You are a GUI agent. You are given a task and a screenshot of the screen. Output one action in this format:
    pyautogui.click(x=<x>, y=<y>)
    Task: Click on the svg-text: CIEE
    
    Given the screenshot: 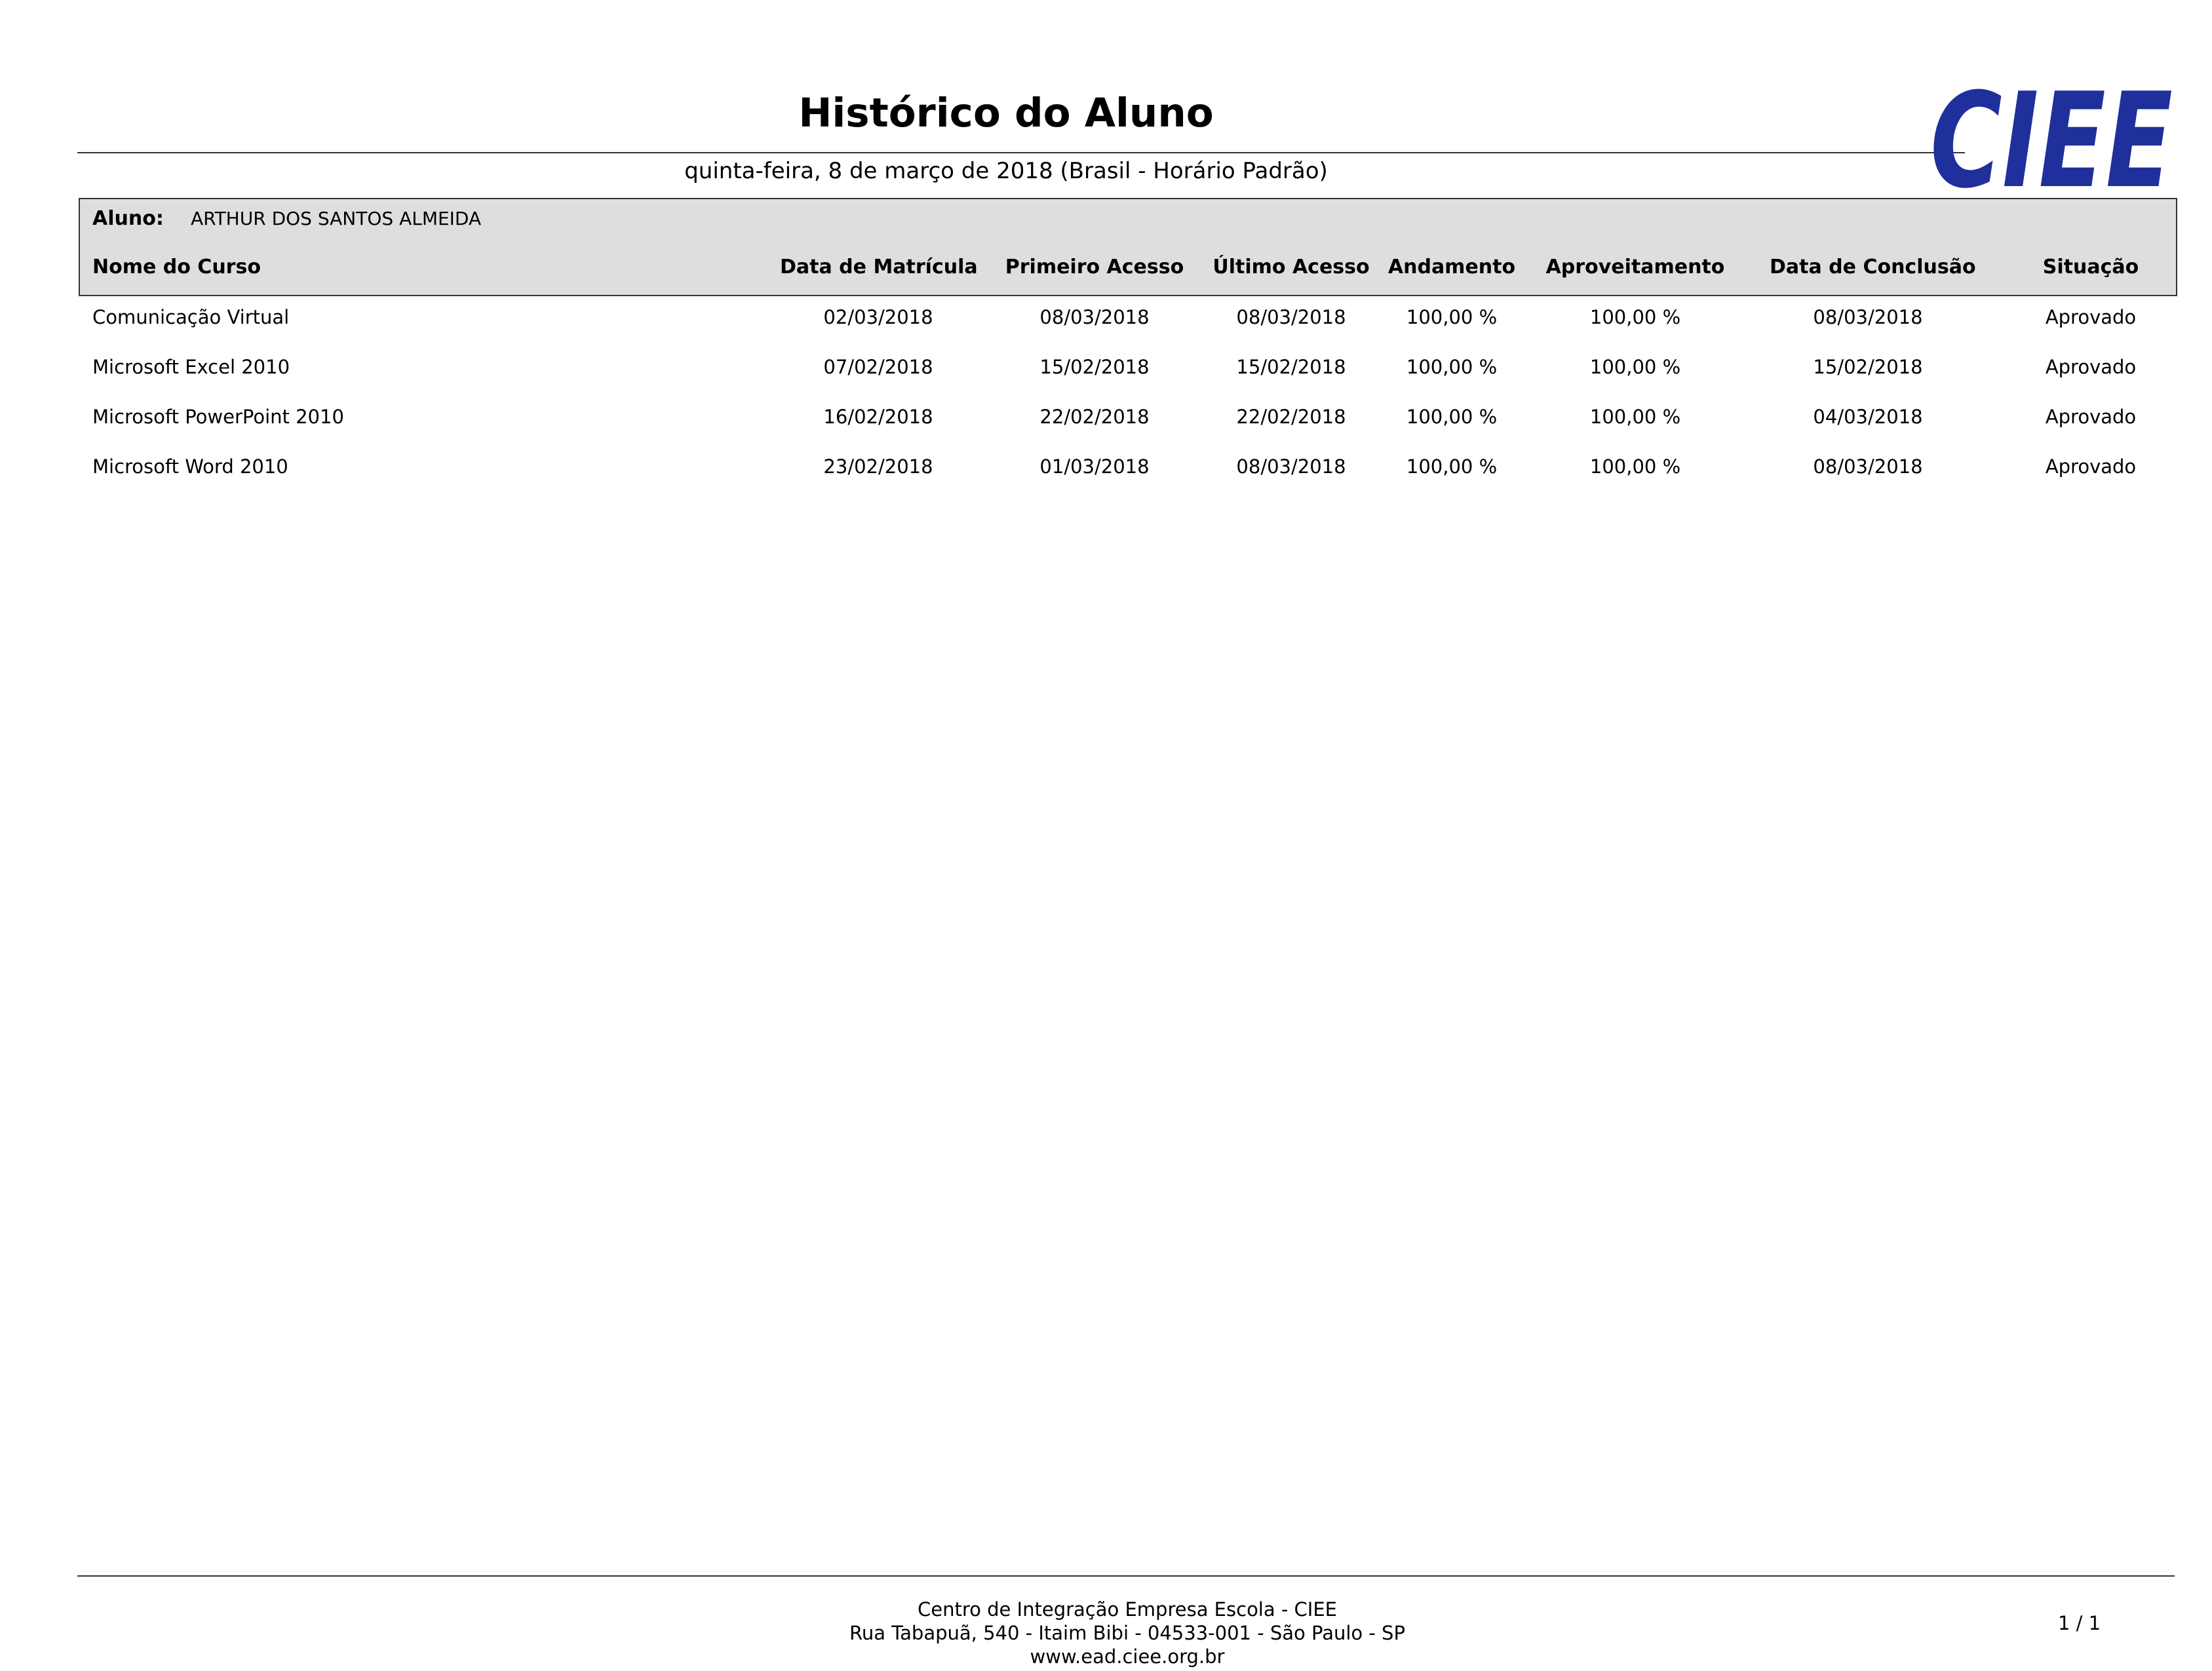 What is the action you would take?
    pyautogui.click(x=2051, y=135)
    